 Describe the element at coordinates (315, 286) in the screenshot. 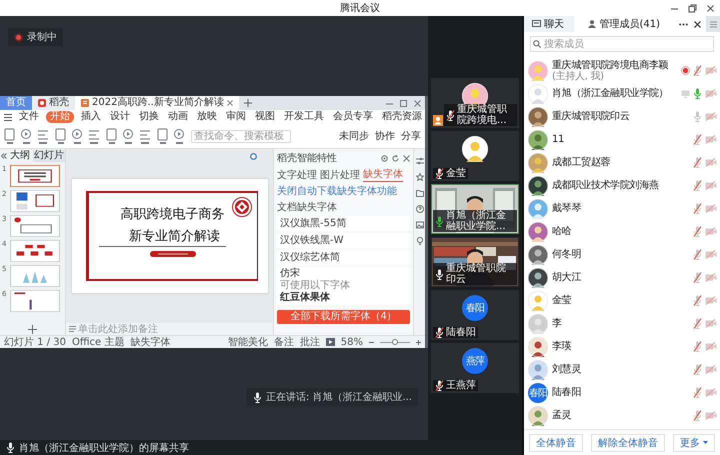

I see `hint-text: 可使用以下字体` at that location.